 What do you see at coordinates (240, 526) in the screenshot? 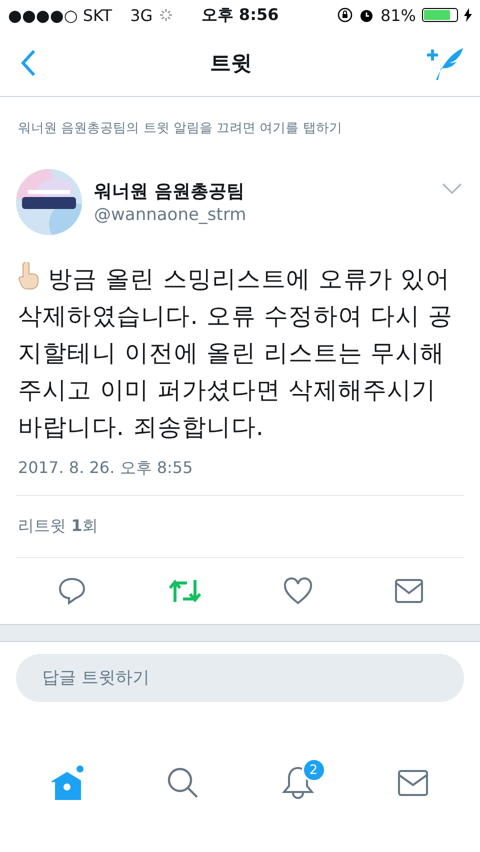
I see `retweet-count: 리트윗 1회` at bounding box center [240, 526].